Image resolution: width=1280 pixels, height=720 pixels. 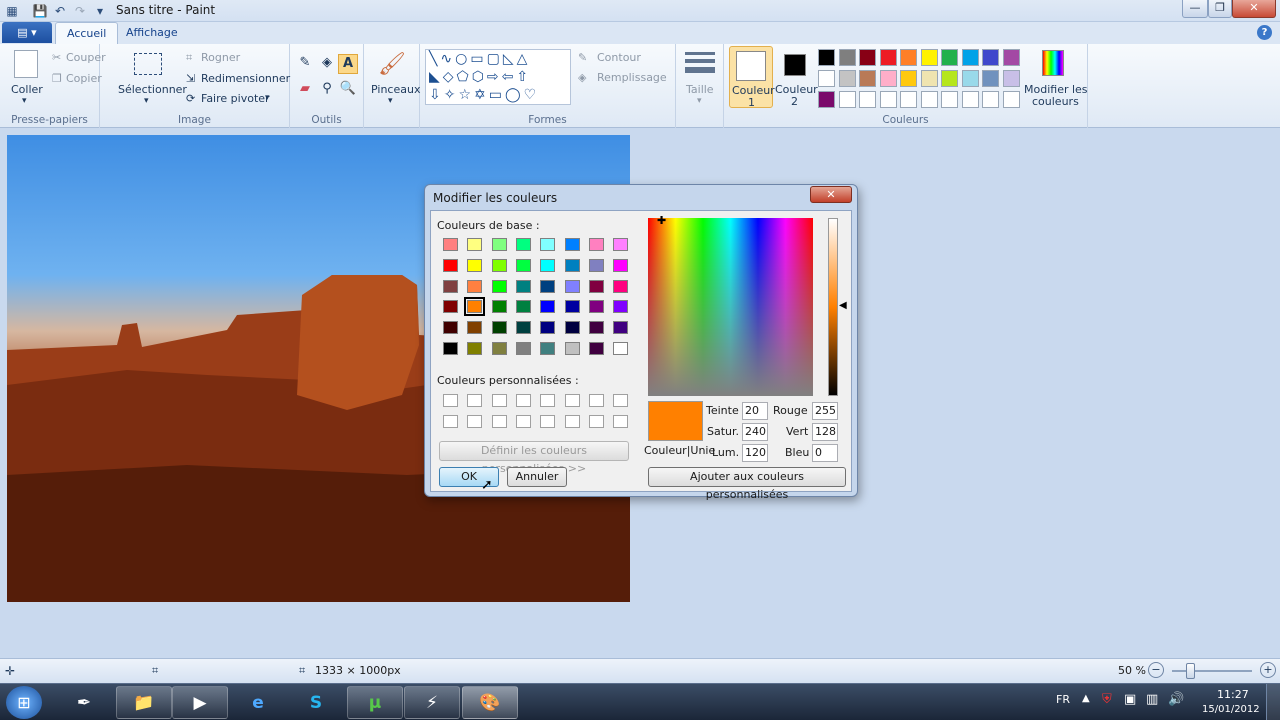 I want to click on select-dropdown-icon: ▾, so click(x=146, y=101).